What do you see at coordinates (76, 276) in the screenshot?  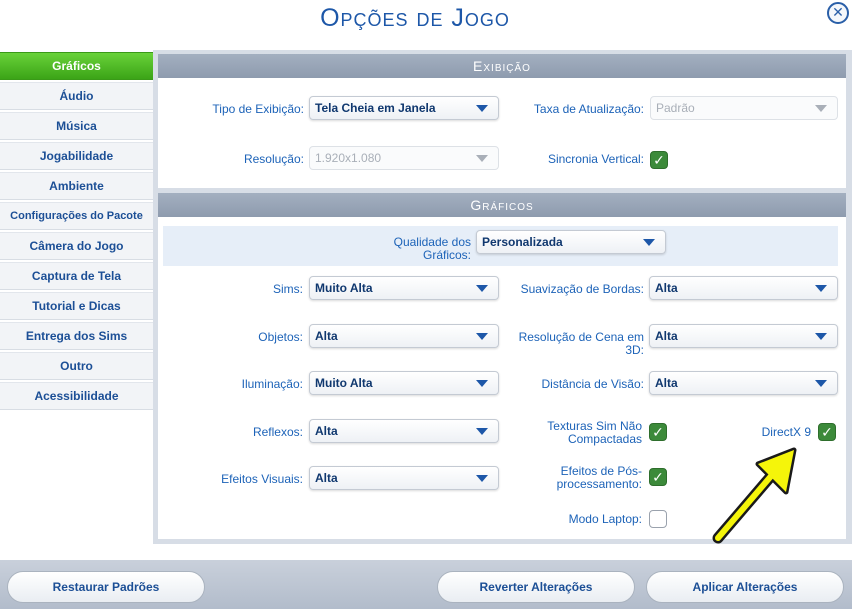 I see `sidebar-item-captura: Captura de Tela` at bounding box center [76, 276].